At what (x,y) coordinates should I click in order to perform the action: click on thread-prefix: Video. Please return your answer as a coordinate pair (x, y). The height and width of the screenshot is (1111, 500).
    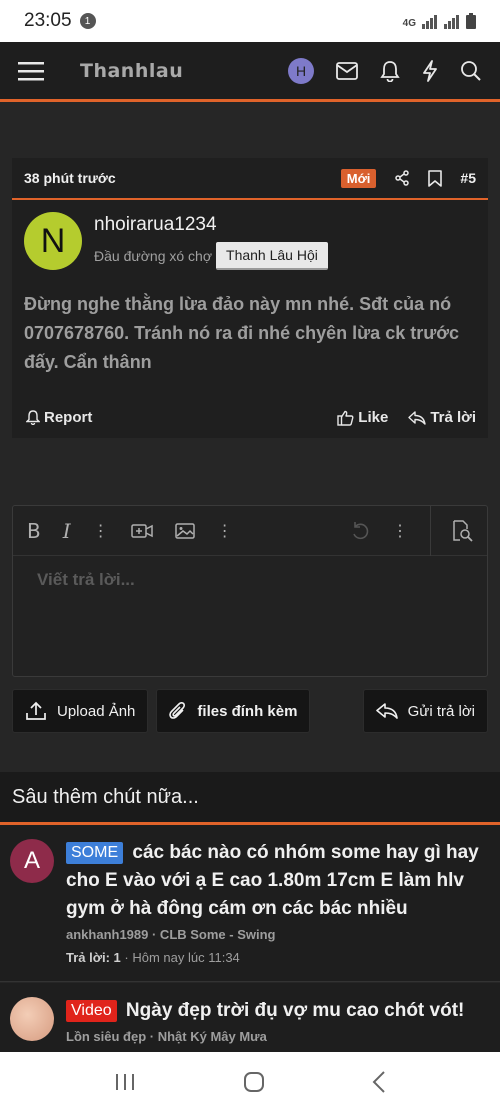
    Looking at the image, I should click on (91, 1011).